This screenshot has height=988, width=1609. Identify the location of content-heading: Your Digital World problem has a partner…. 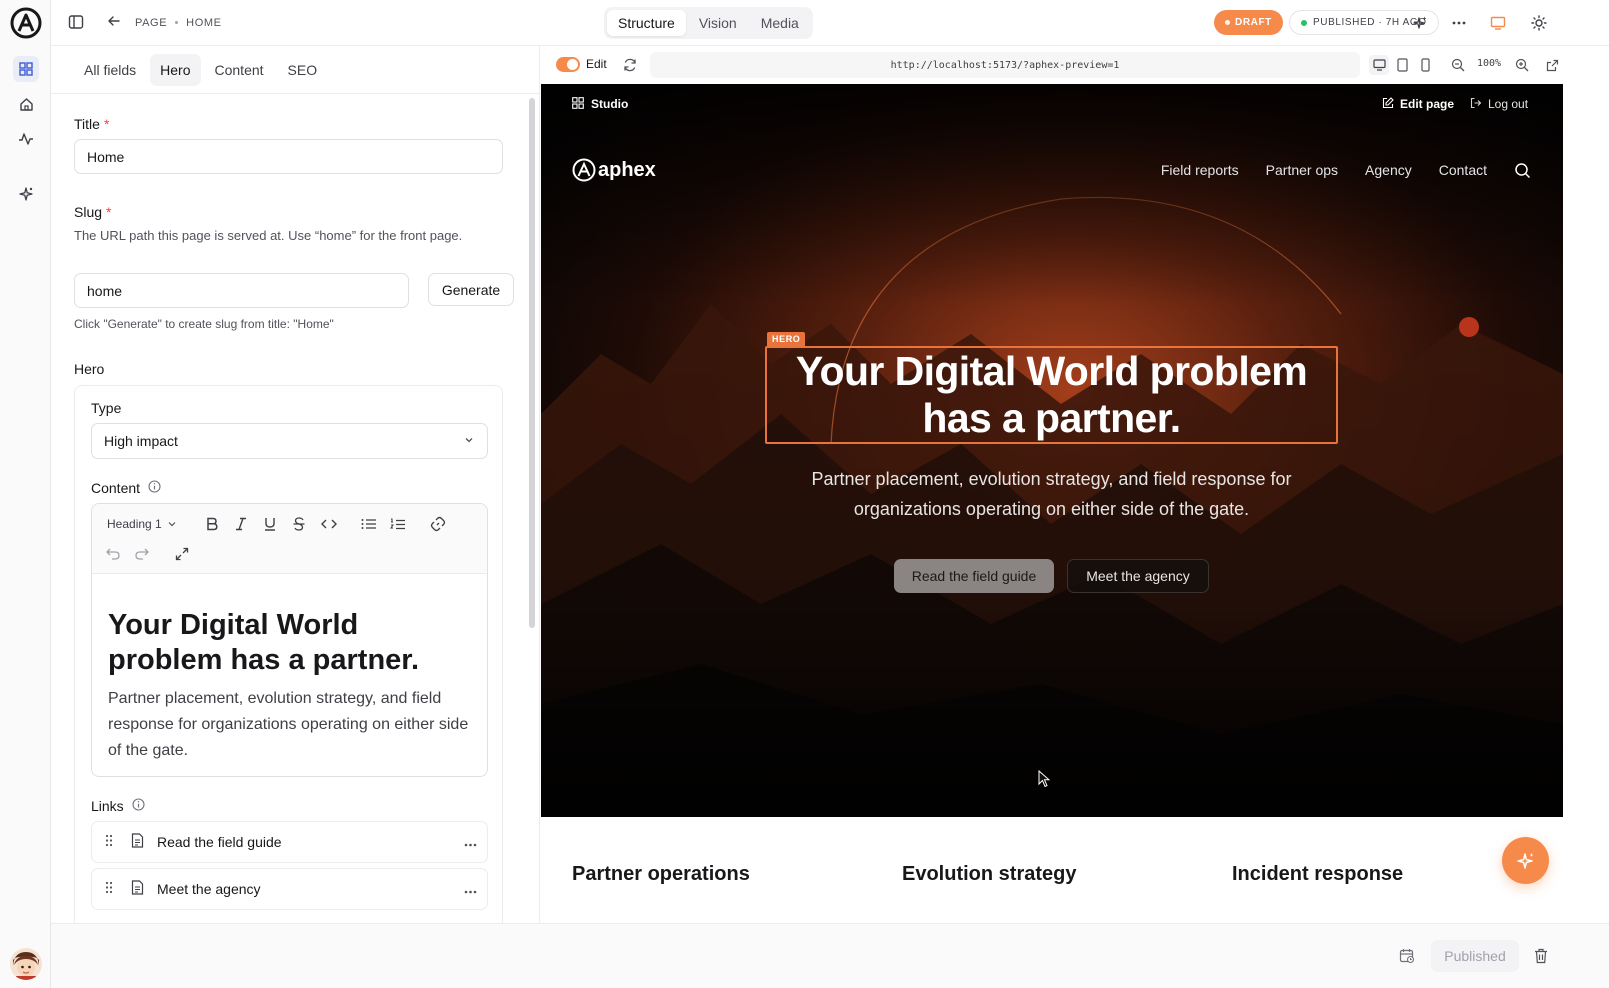
(288, 643).